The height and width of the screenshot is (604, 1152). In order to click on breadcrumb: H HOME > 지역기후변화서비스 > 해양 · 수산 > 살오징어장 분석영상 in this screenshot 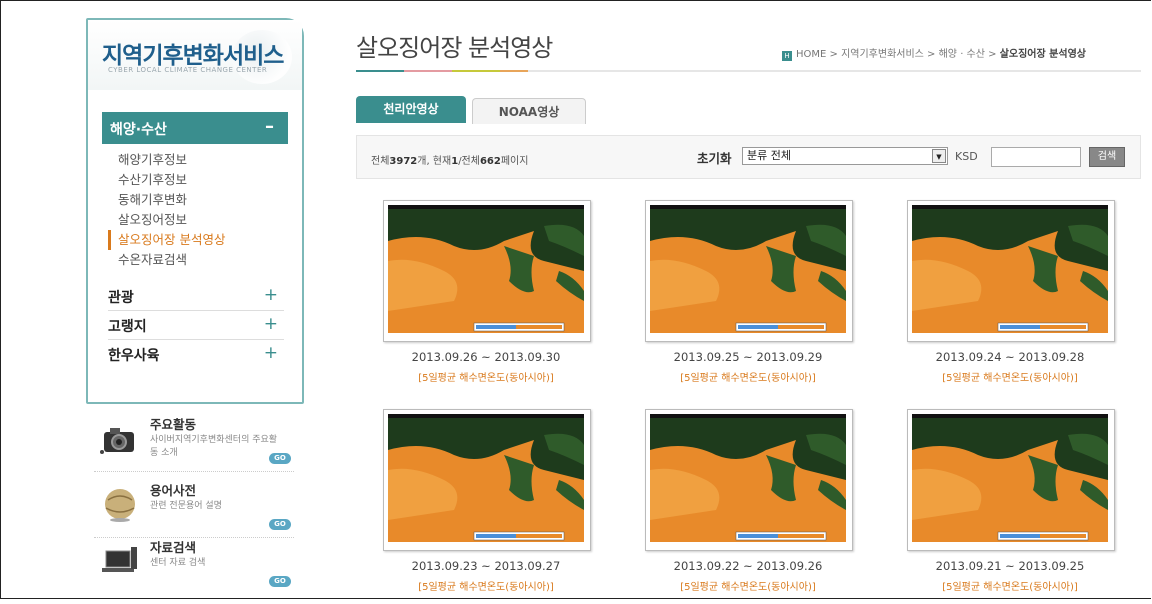, I will do `click(934, 53)`.